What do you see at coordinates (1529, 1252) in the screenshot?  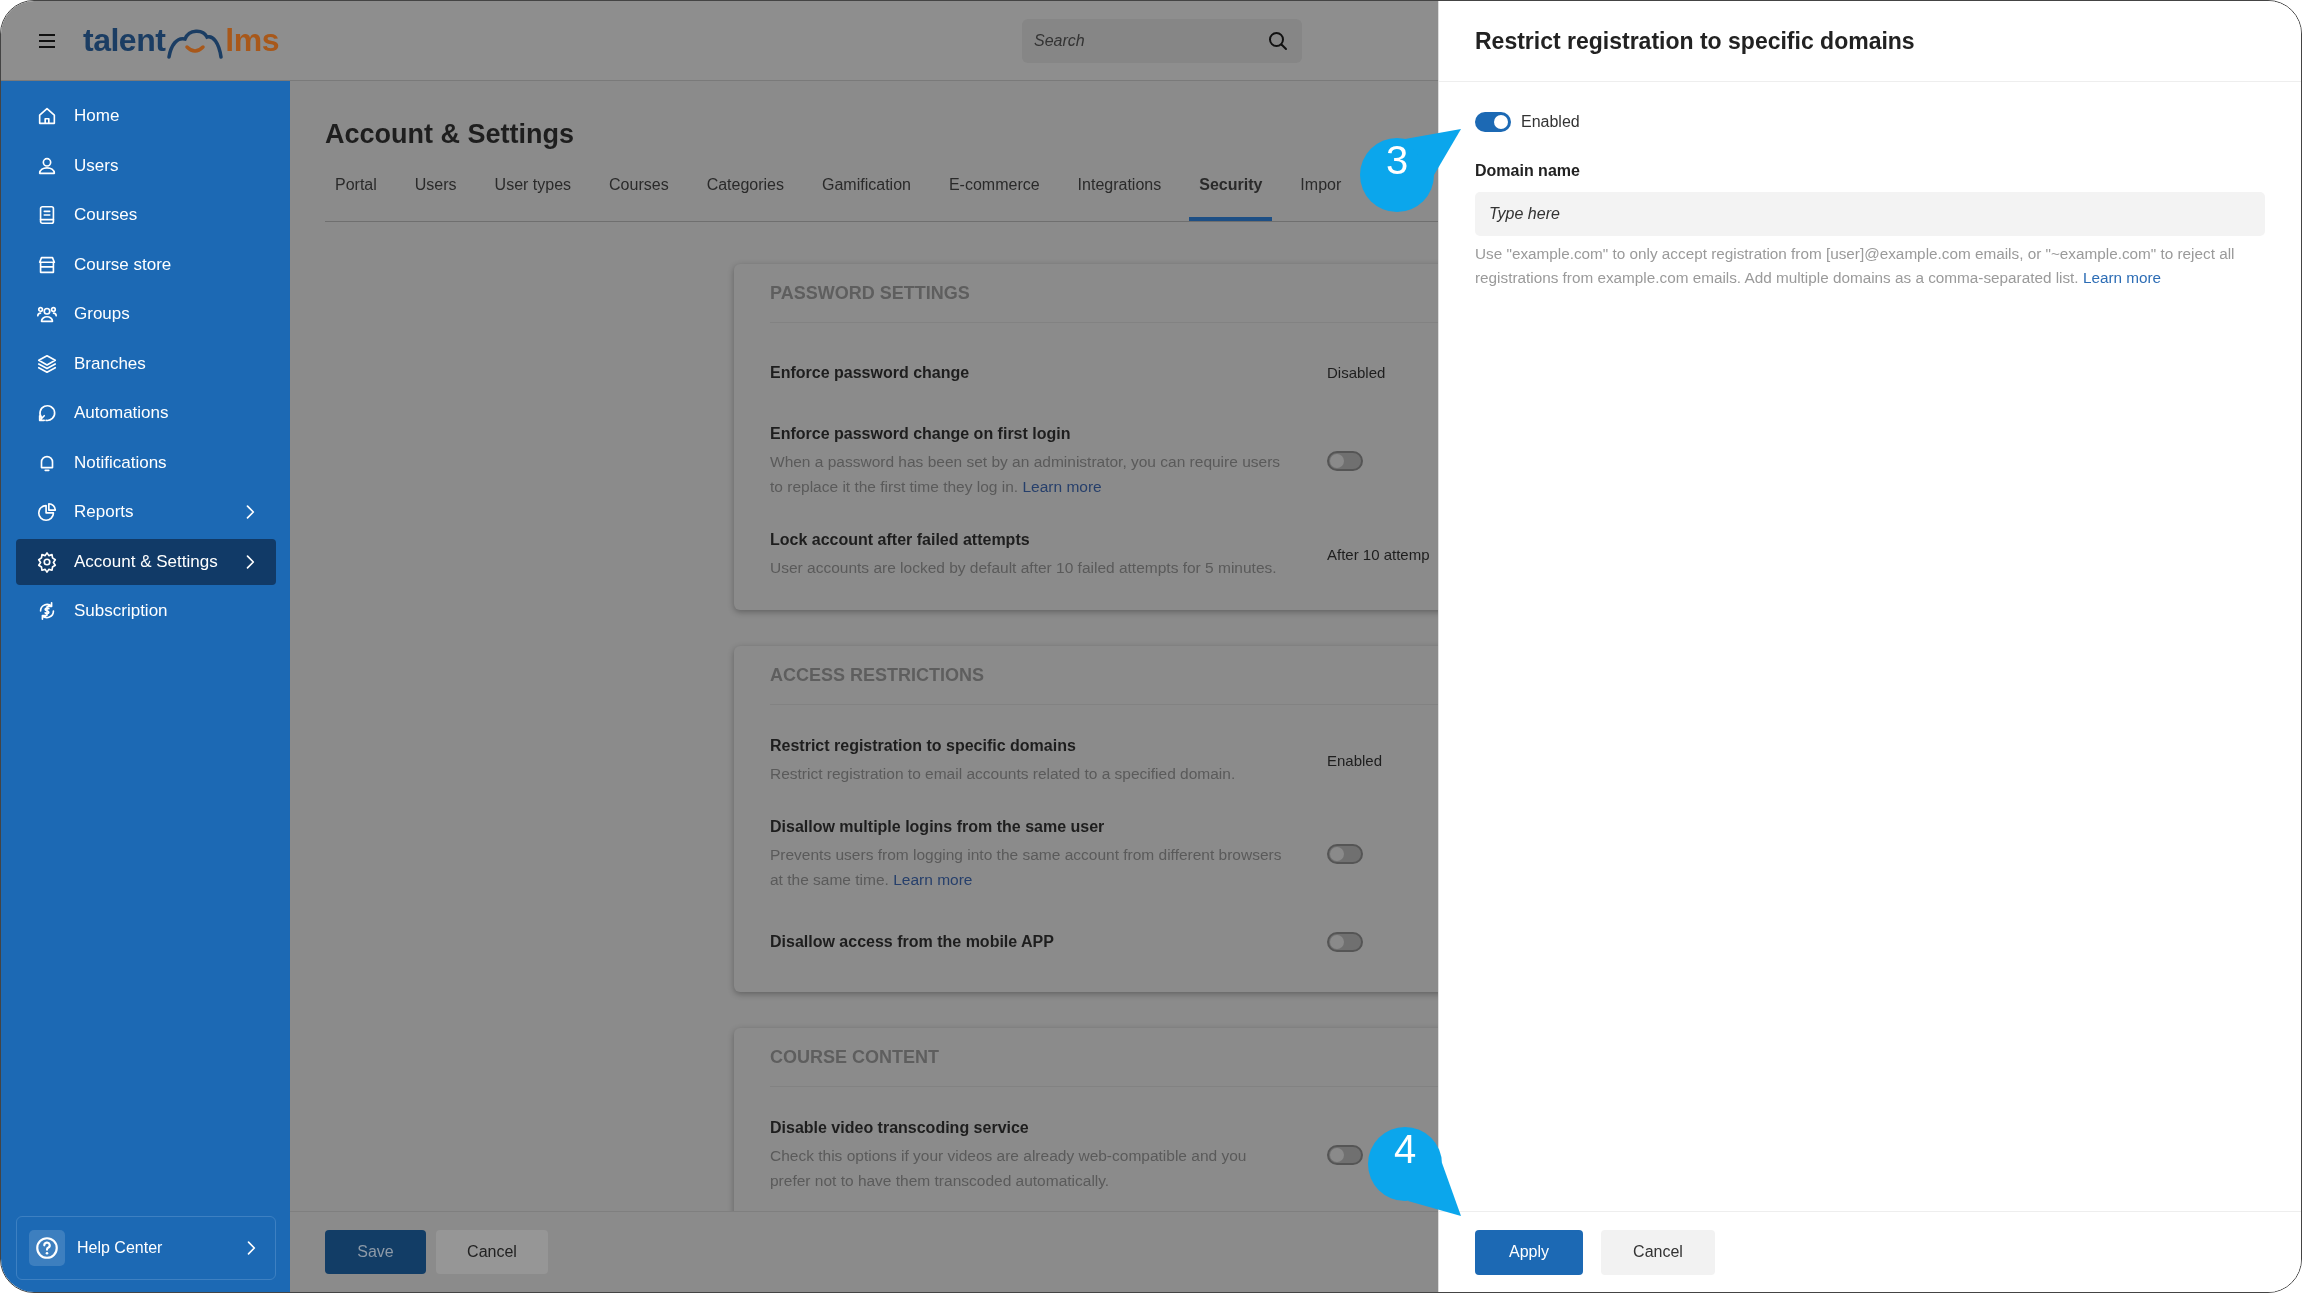 I see `apply-button: Apply` at bounding box center [1529, 1252].